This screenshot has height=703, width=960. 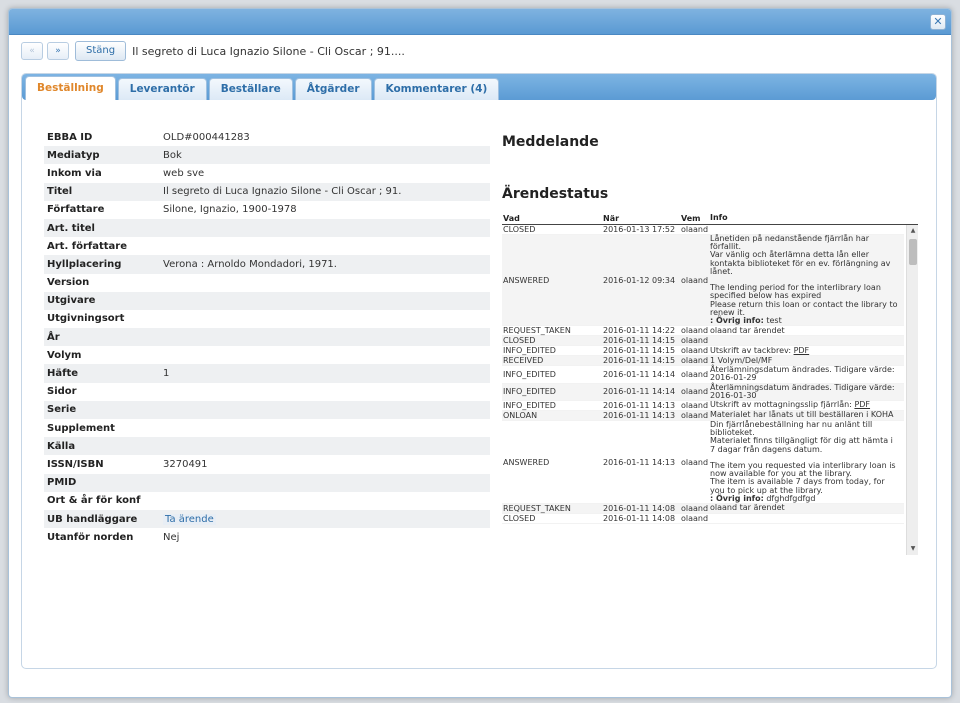 What do you see at coordinates (64, 355) in the screenshot?
I see `field-label: Volym` at bounding box center [64, 355].